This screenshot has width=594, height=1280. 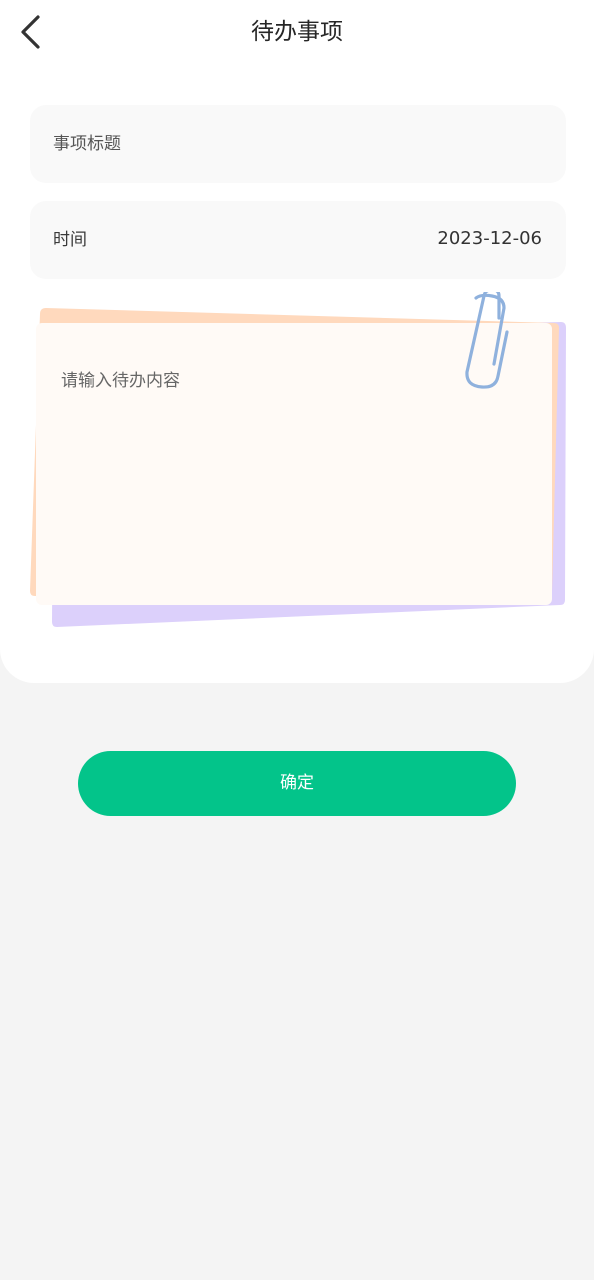 I want to click on title-field: 事项标题, so click(x=298, y=144).